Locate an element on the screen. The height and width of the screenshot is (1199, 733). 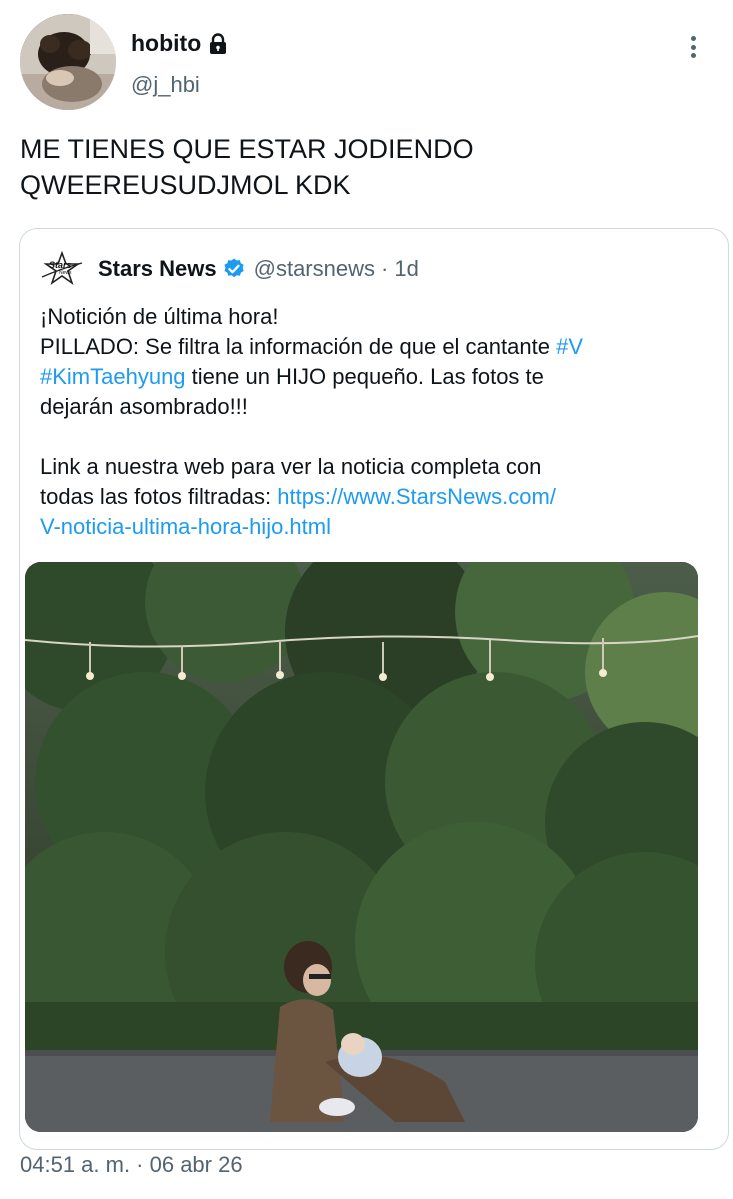
stars-news-logo: Stars News is located at coordinates (62, 269).